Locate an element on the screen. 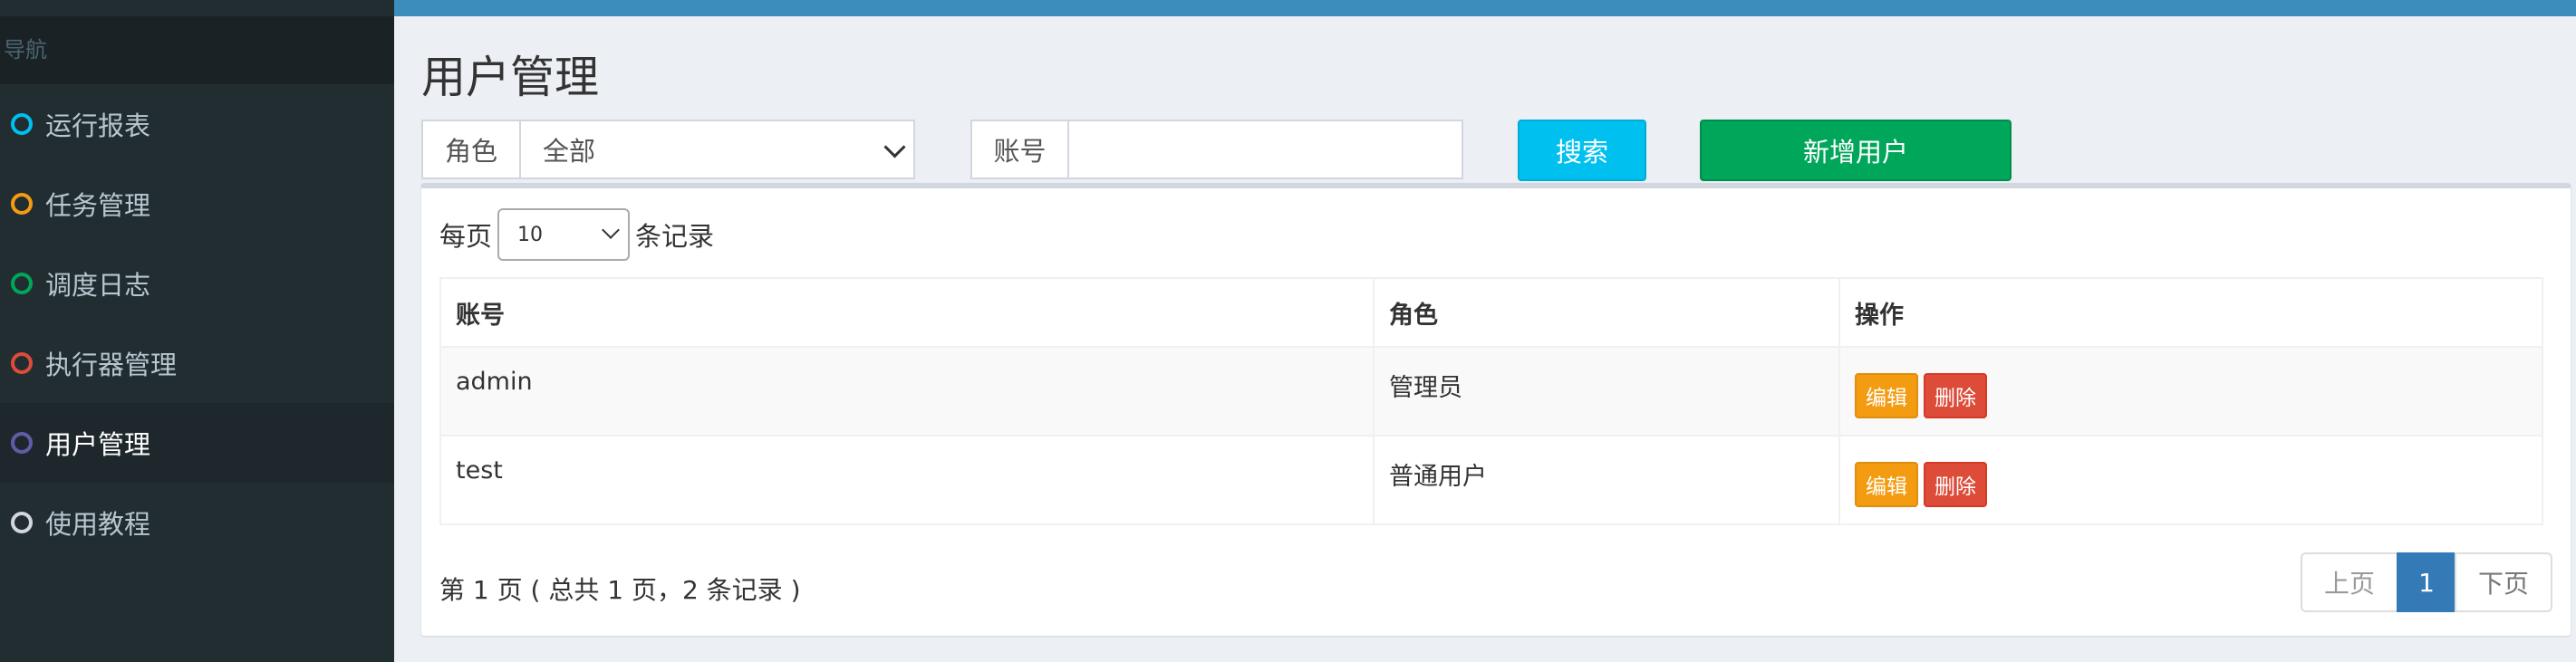  table-row: test 普通用户 编辑 删除 is located at coordinates (1491, 480).